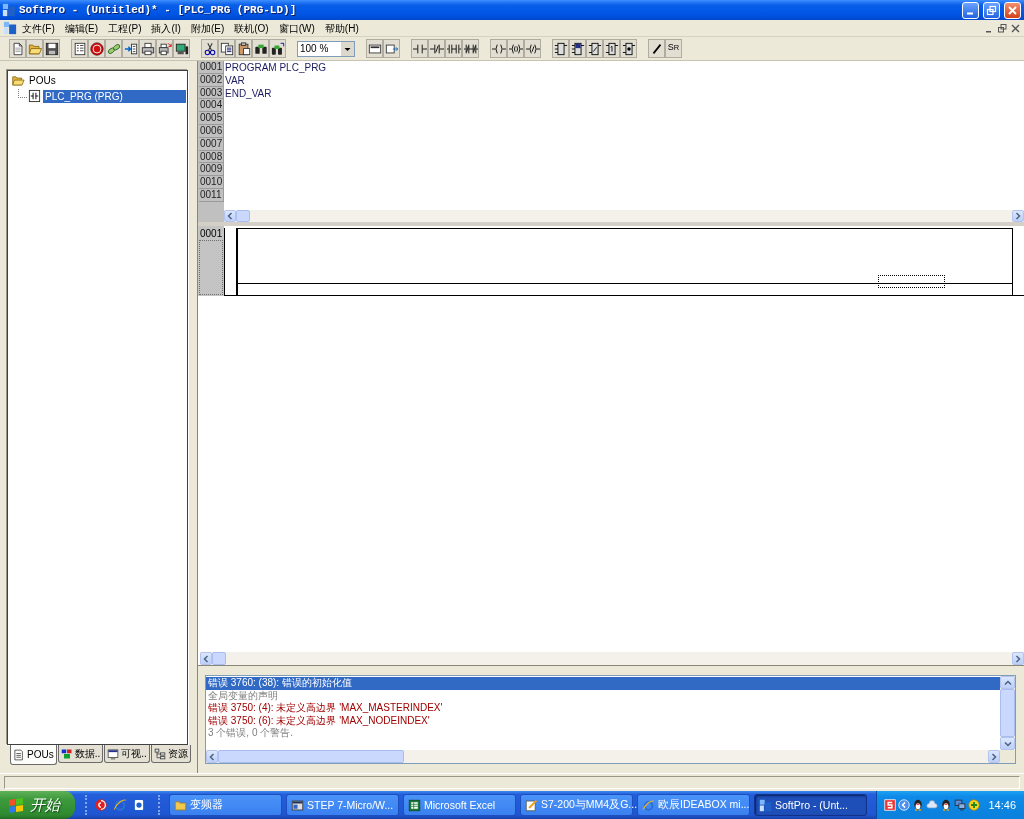  Describe the element at coordinates (347, 48) in the screenshot. I see `caret-down-icon` at that location.